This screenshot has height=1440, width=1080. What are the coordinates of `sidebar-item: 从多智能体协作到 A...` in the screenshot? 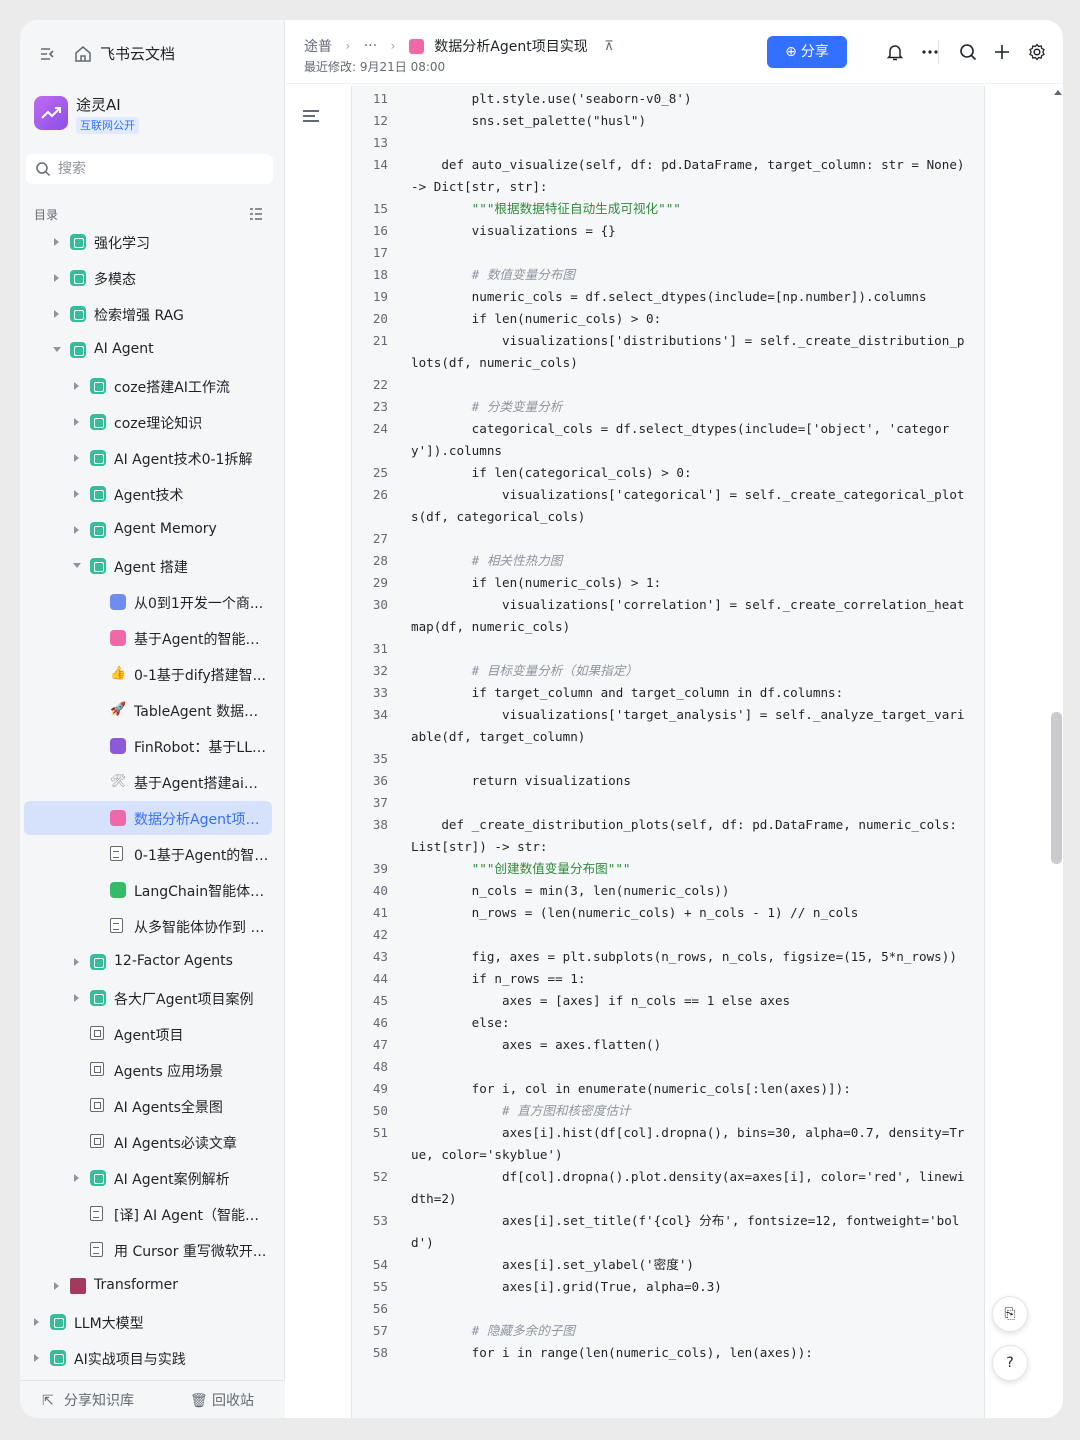 It's located at (152, 926).